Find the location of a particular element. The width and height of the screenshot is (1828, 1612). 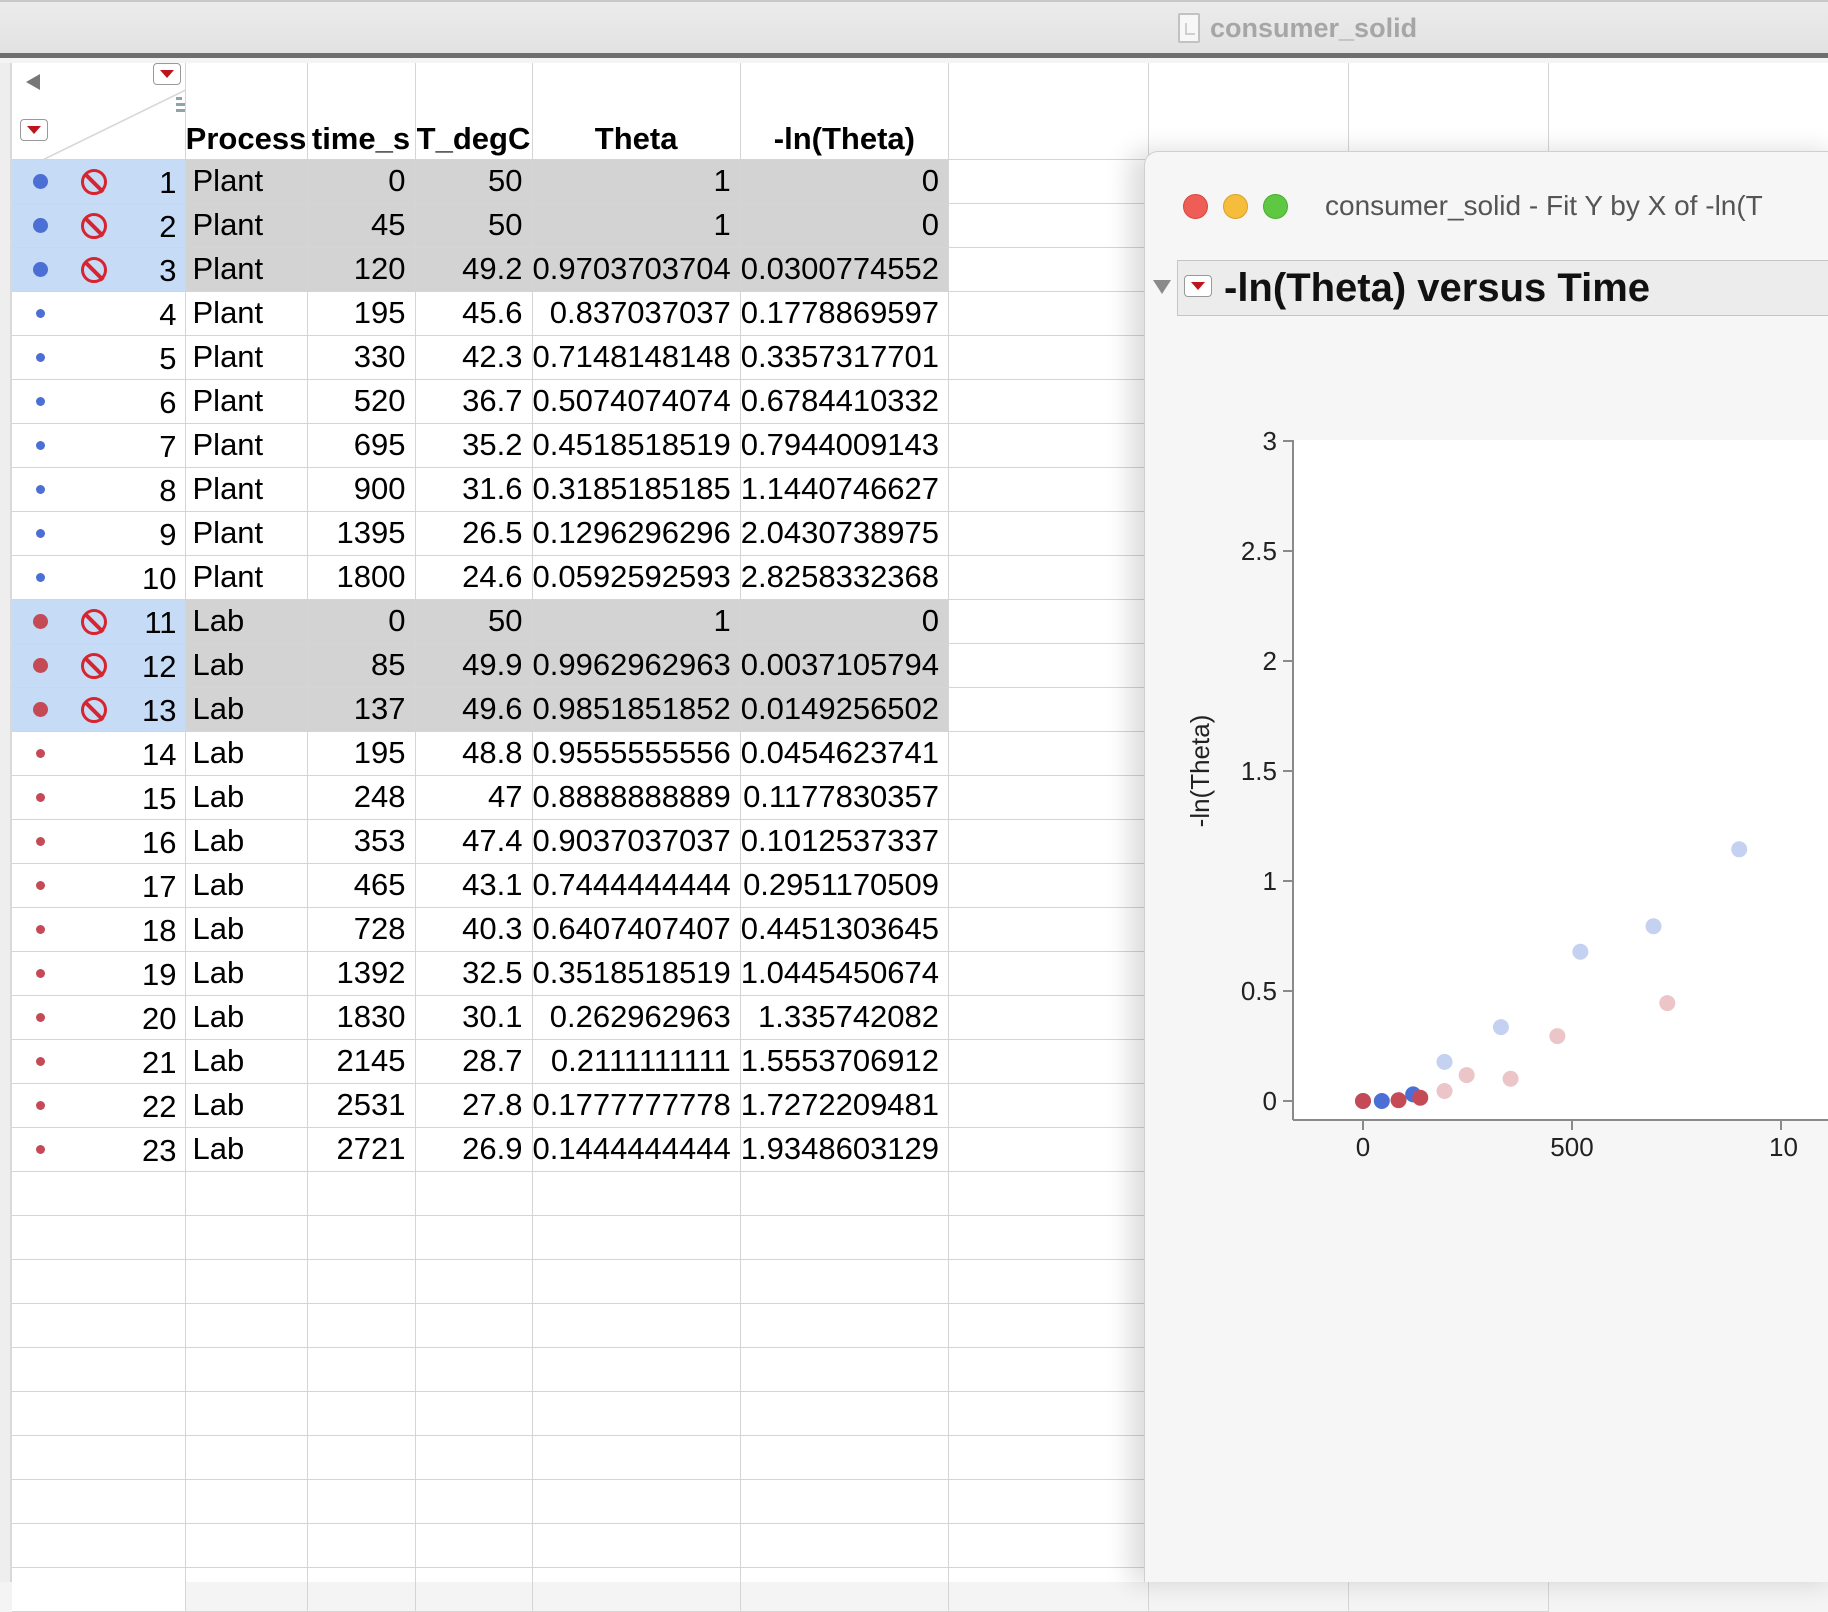

columns-list-icon is located at coordinates (180, 107).